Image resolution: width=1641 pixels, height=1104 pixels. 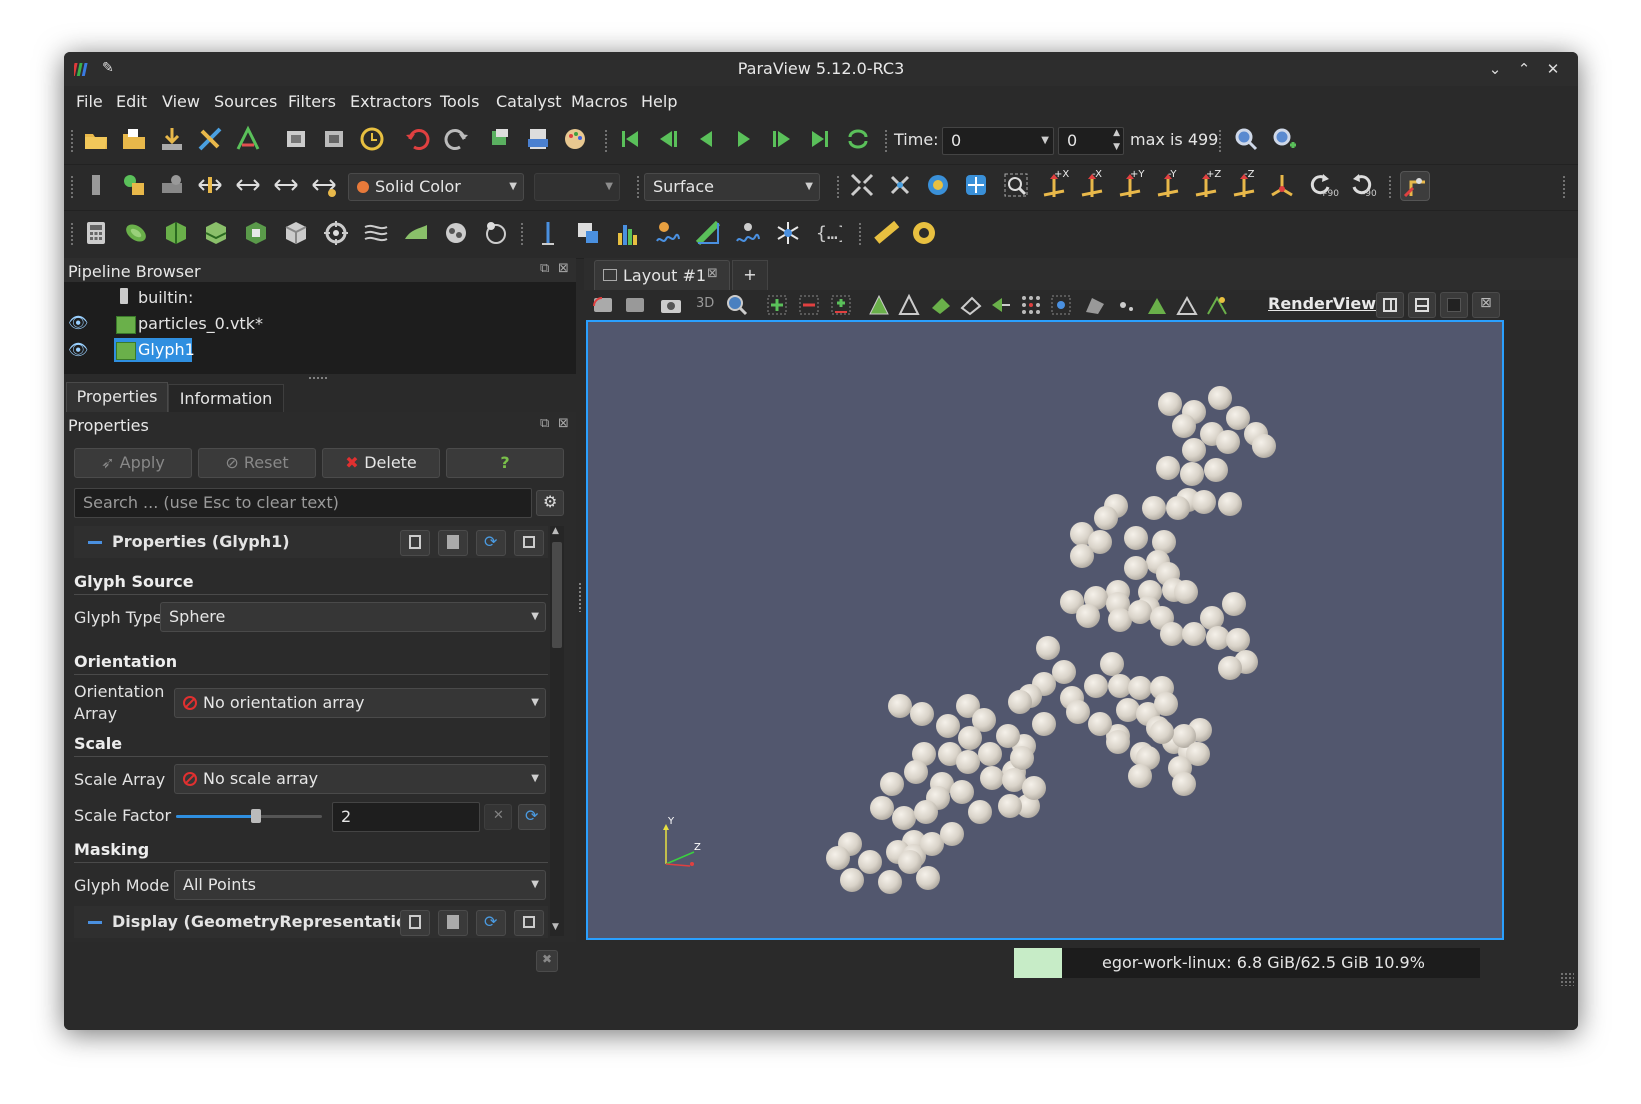 What do you see at coordinates (1157, 305) in the screenshot?
I see `extract-selection-icon` at bounding box center [1157, 305].